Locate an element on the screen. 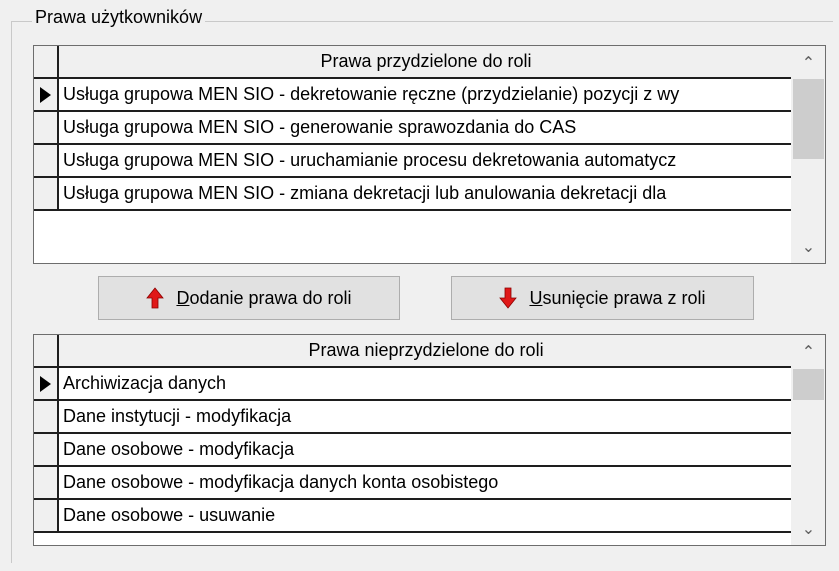 Image resolution: width=839 pixels, height=571 pixels. groupbox-title: Prawa użytkowników is located at coordinates (119, 17).